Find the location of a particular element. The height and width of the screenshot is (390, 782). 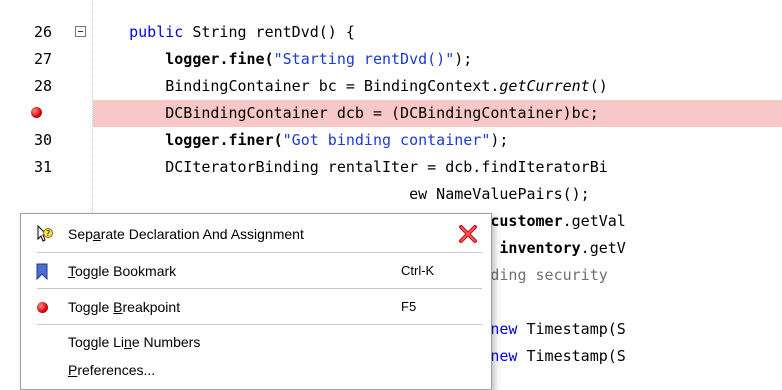

line-number: 26 is located at coordinates (42, 32).